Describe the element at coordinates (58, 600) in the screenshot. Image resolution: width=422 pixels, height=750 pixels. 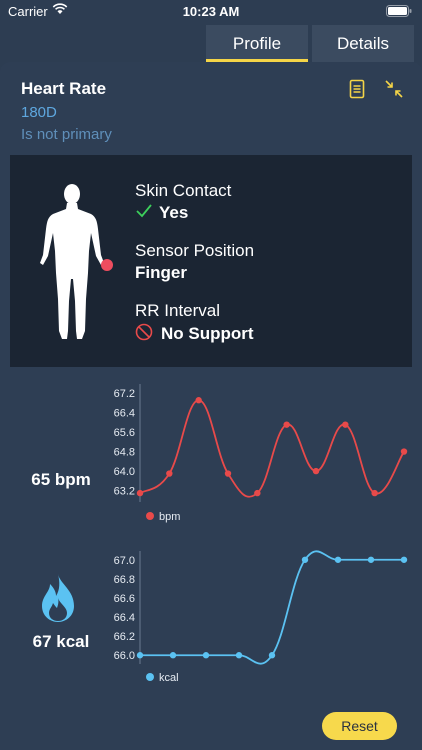
I see `flame-icon` at that location.